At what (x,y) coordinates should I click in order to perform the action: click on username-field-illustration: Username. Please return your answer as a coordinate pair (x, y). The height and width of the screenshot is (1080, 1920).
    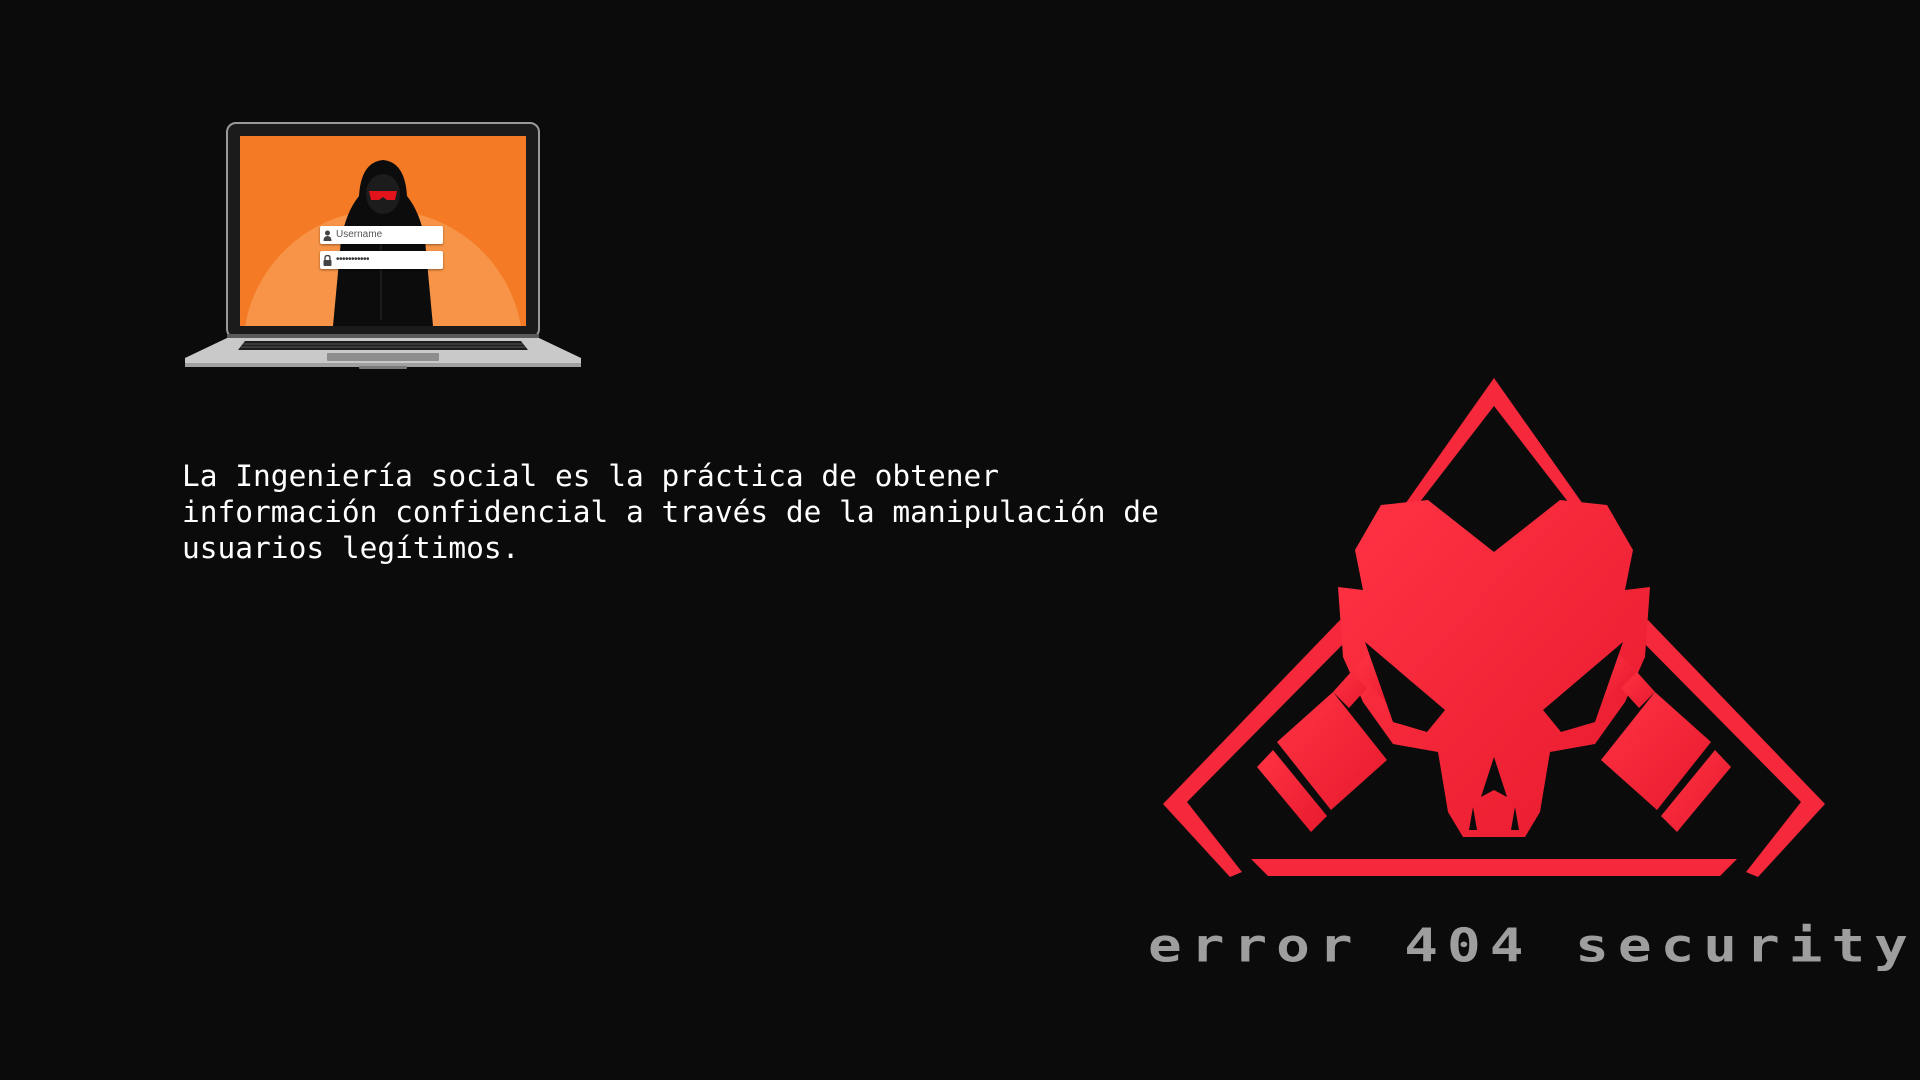
    Looking at the image, I should click on (381, 235).